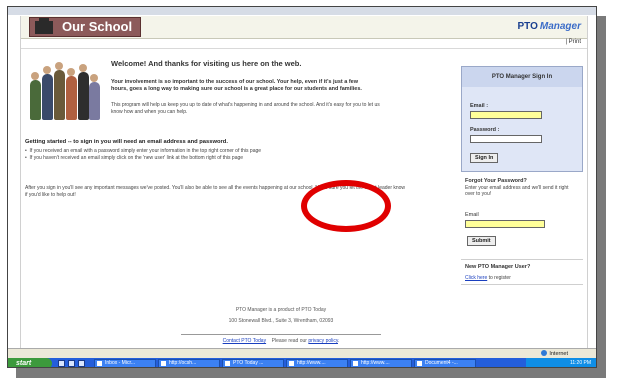 Image resolution: width=618 pixels, height=385 pixels. Describe the element at coordinates (499, 278) in the screenshot. I see `register-suffix: to register` at that location.